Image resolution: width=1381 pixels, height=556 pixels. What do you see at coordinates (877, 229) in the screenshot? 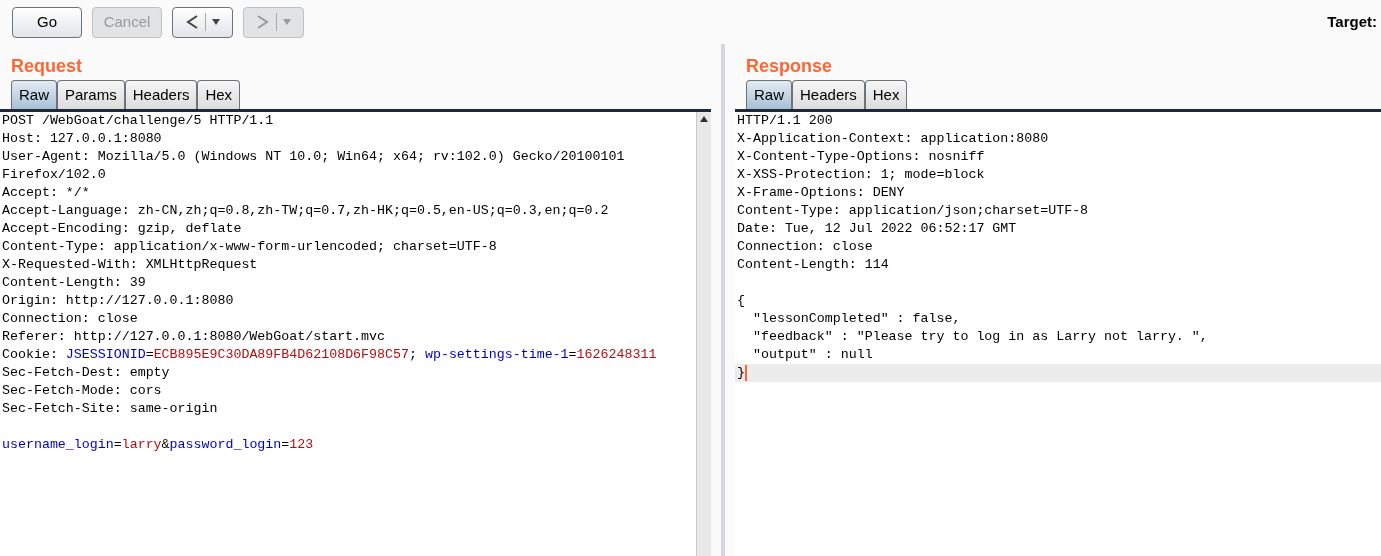
I see `code-line: Date: Tue, 12 Jul 2022 06:52:17 GMT` at bounding box center [877, 229].